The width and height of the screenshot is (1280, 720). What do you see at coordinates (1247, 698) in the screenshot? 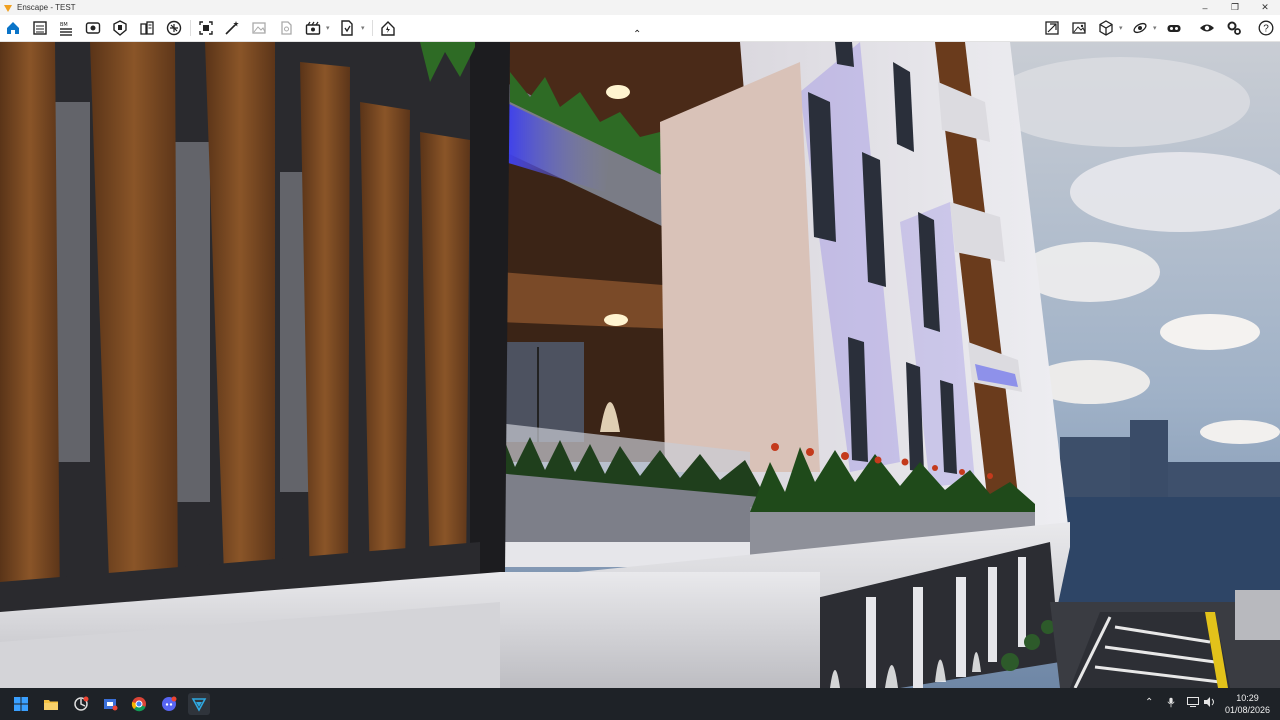
I see `clock-time: 10:29` at bounding box center [1247, 698].